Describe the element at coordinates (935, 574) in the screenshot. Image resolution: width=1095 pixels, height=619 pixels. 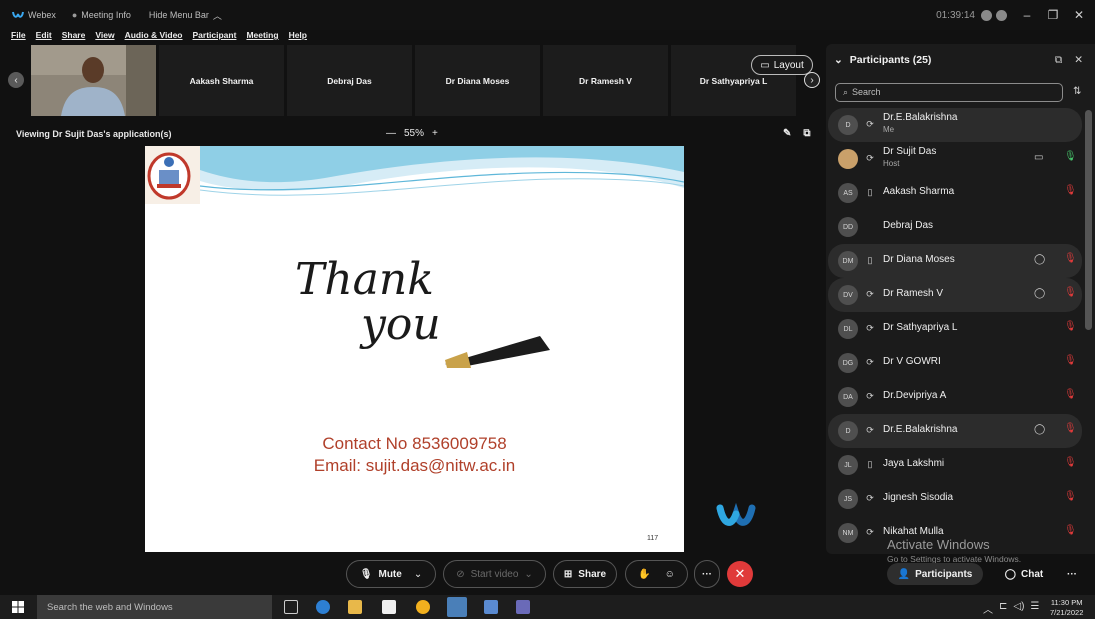
I see `participants-button: 👤 Participants` at that location.